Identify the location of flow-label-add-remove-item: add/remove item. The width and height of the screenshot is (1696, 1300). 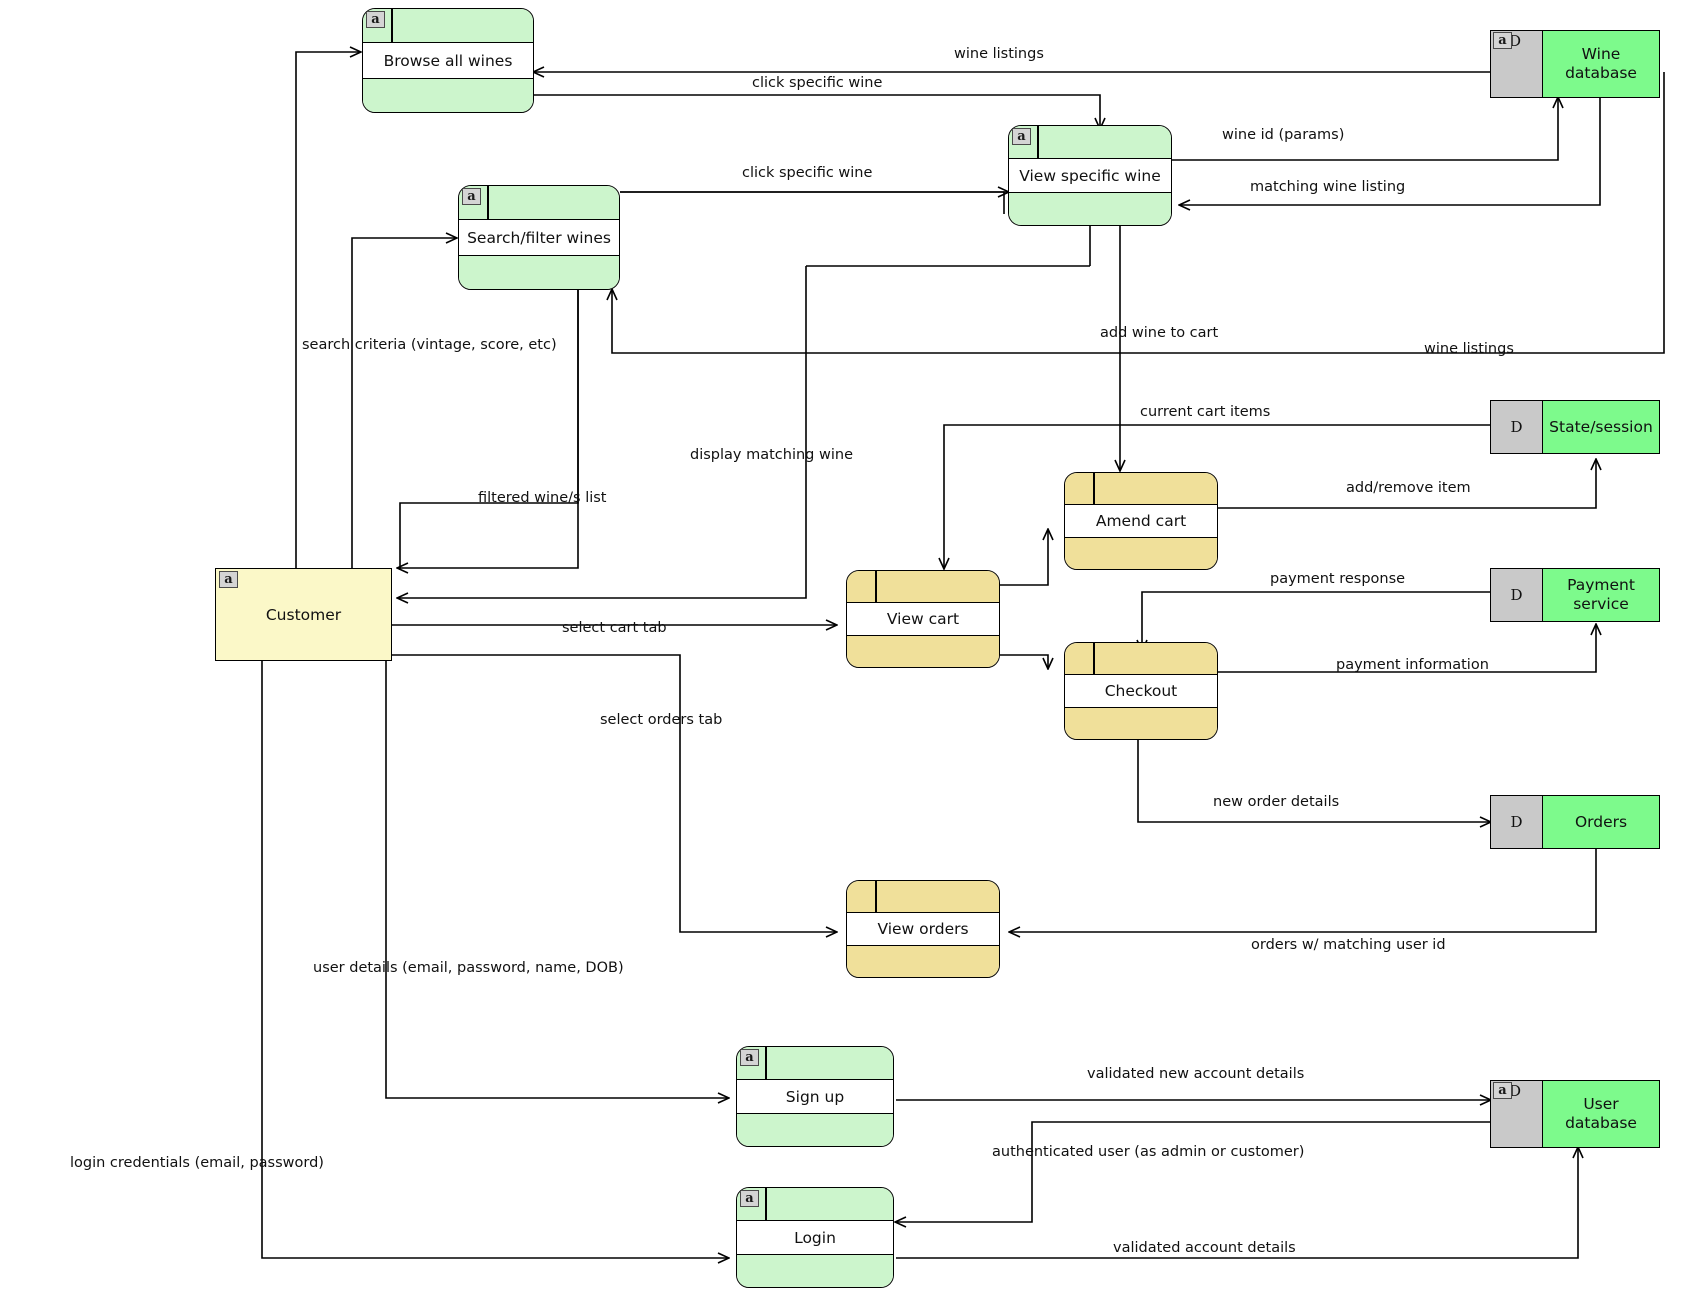
(1408, 488).